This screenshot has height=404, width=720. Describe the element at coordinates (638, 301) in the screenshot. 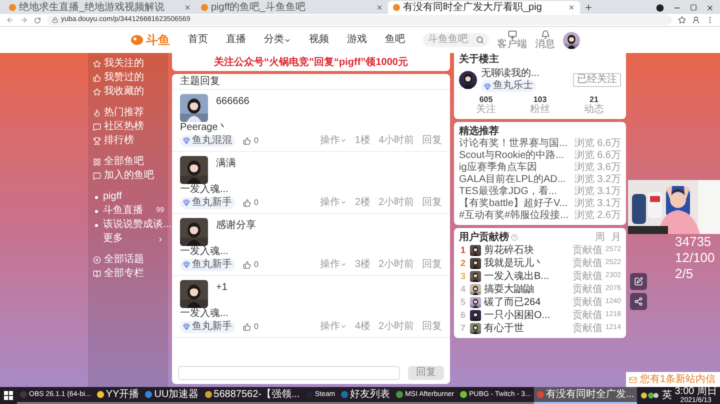

I see `share-button` at that location.